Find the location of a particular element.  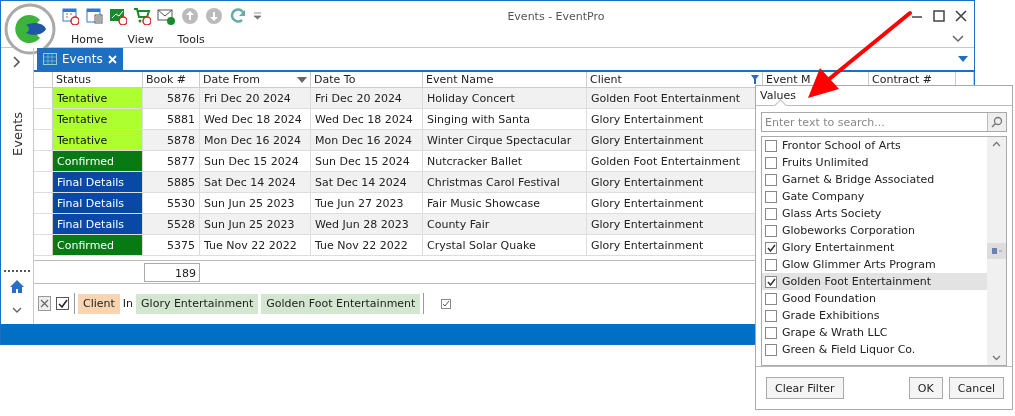

table-cell: Christmas Carol Festival is located at coordinates (505, 182).